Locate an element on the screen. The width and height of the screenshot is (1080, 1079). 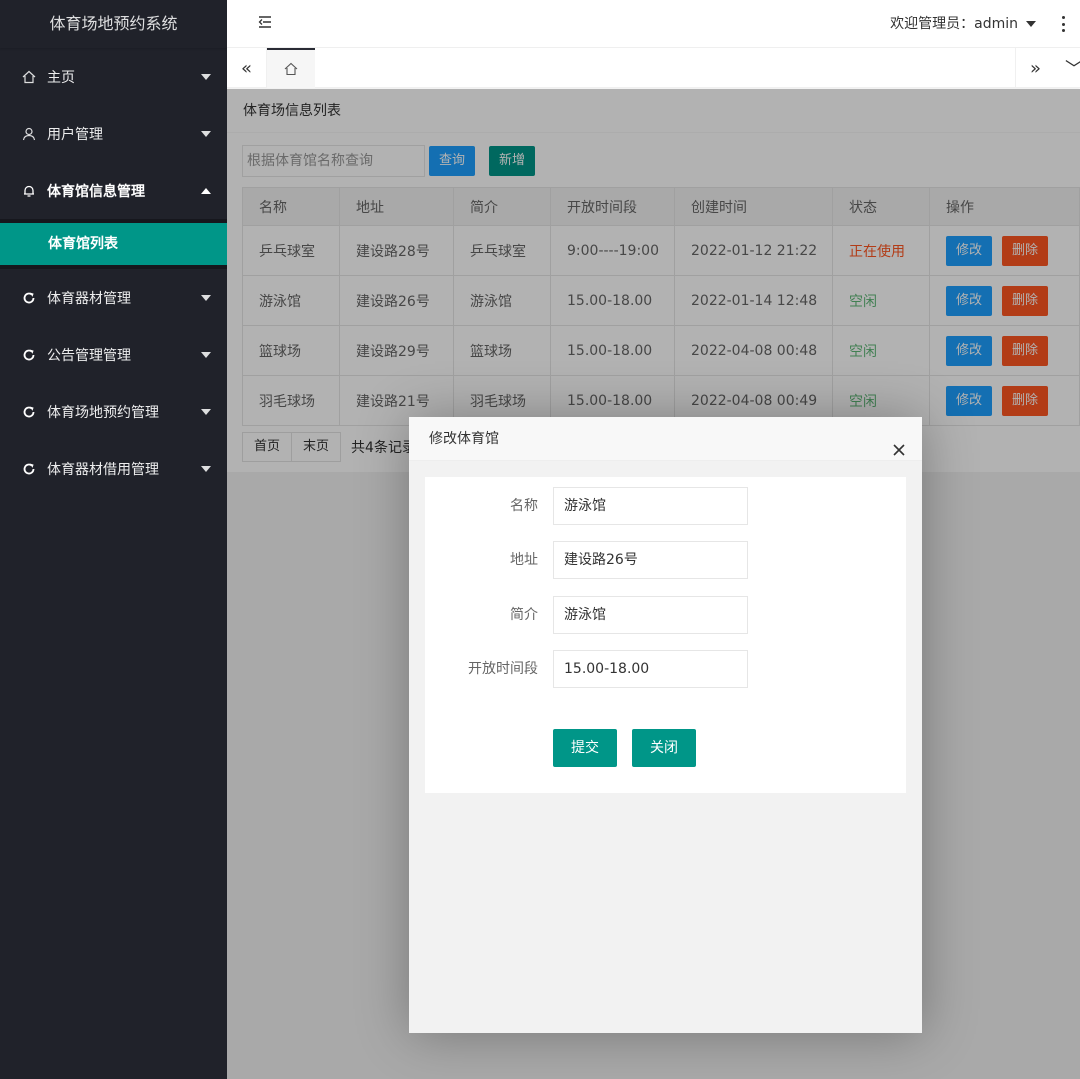
modal-title-bar: 修改体育馆 is located at coordinates (665, 439).